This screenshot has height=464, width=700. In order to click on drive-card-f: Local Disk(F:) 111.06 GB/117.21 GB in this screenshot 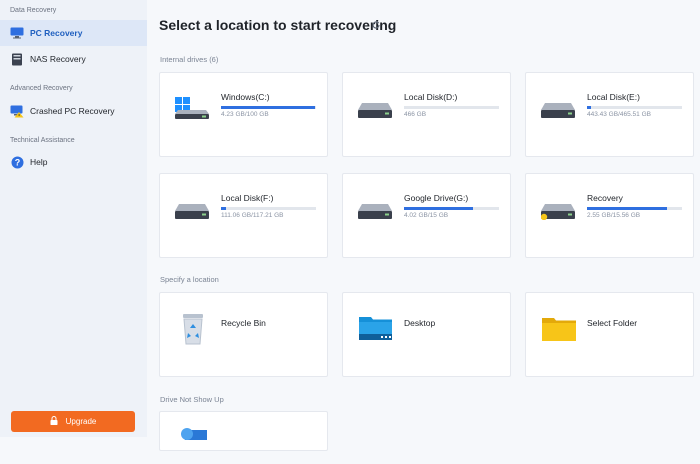, I will do `click(243, 215)`.